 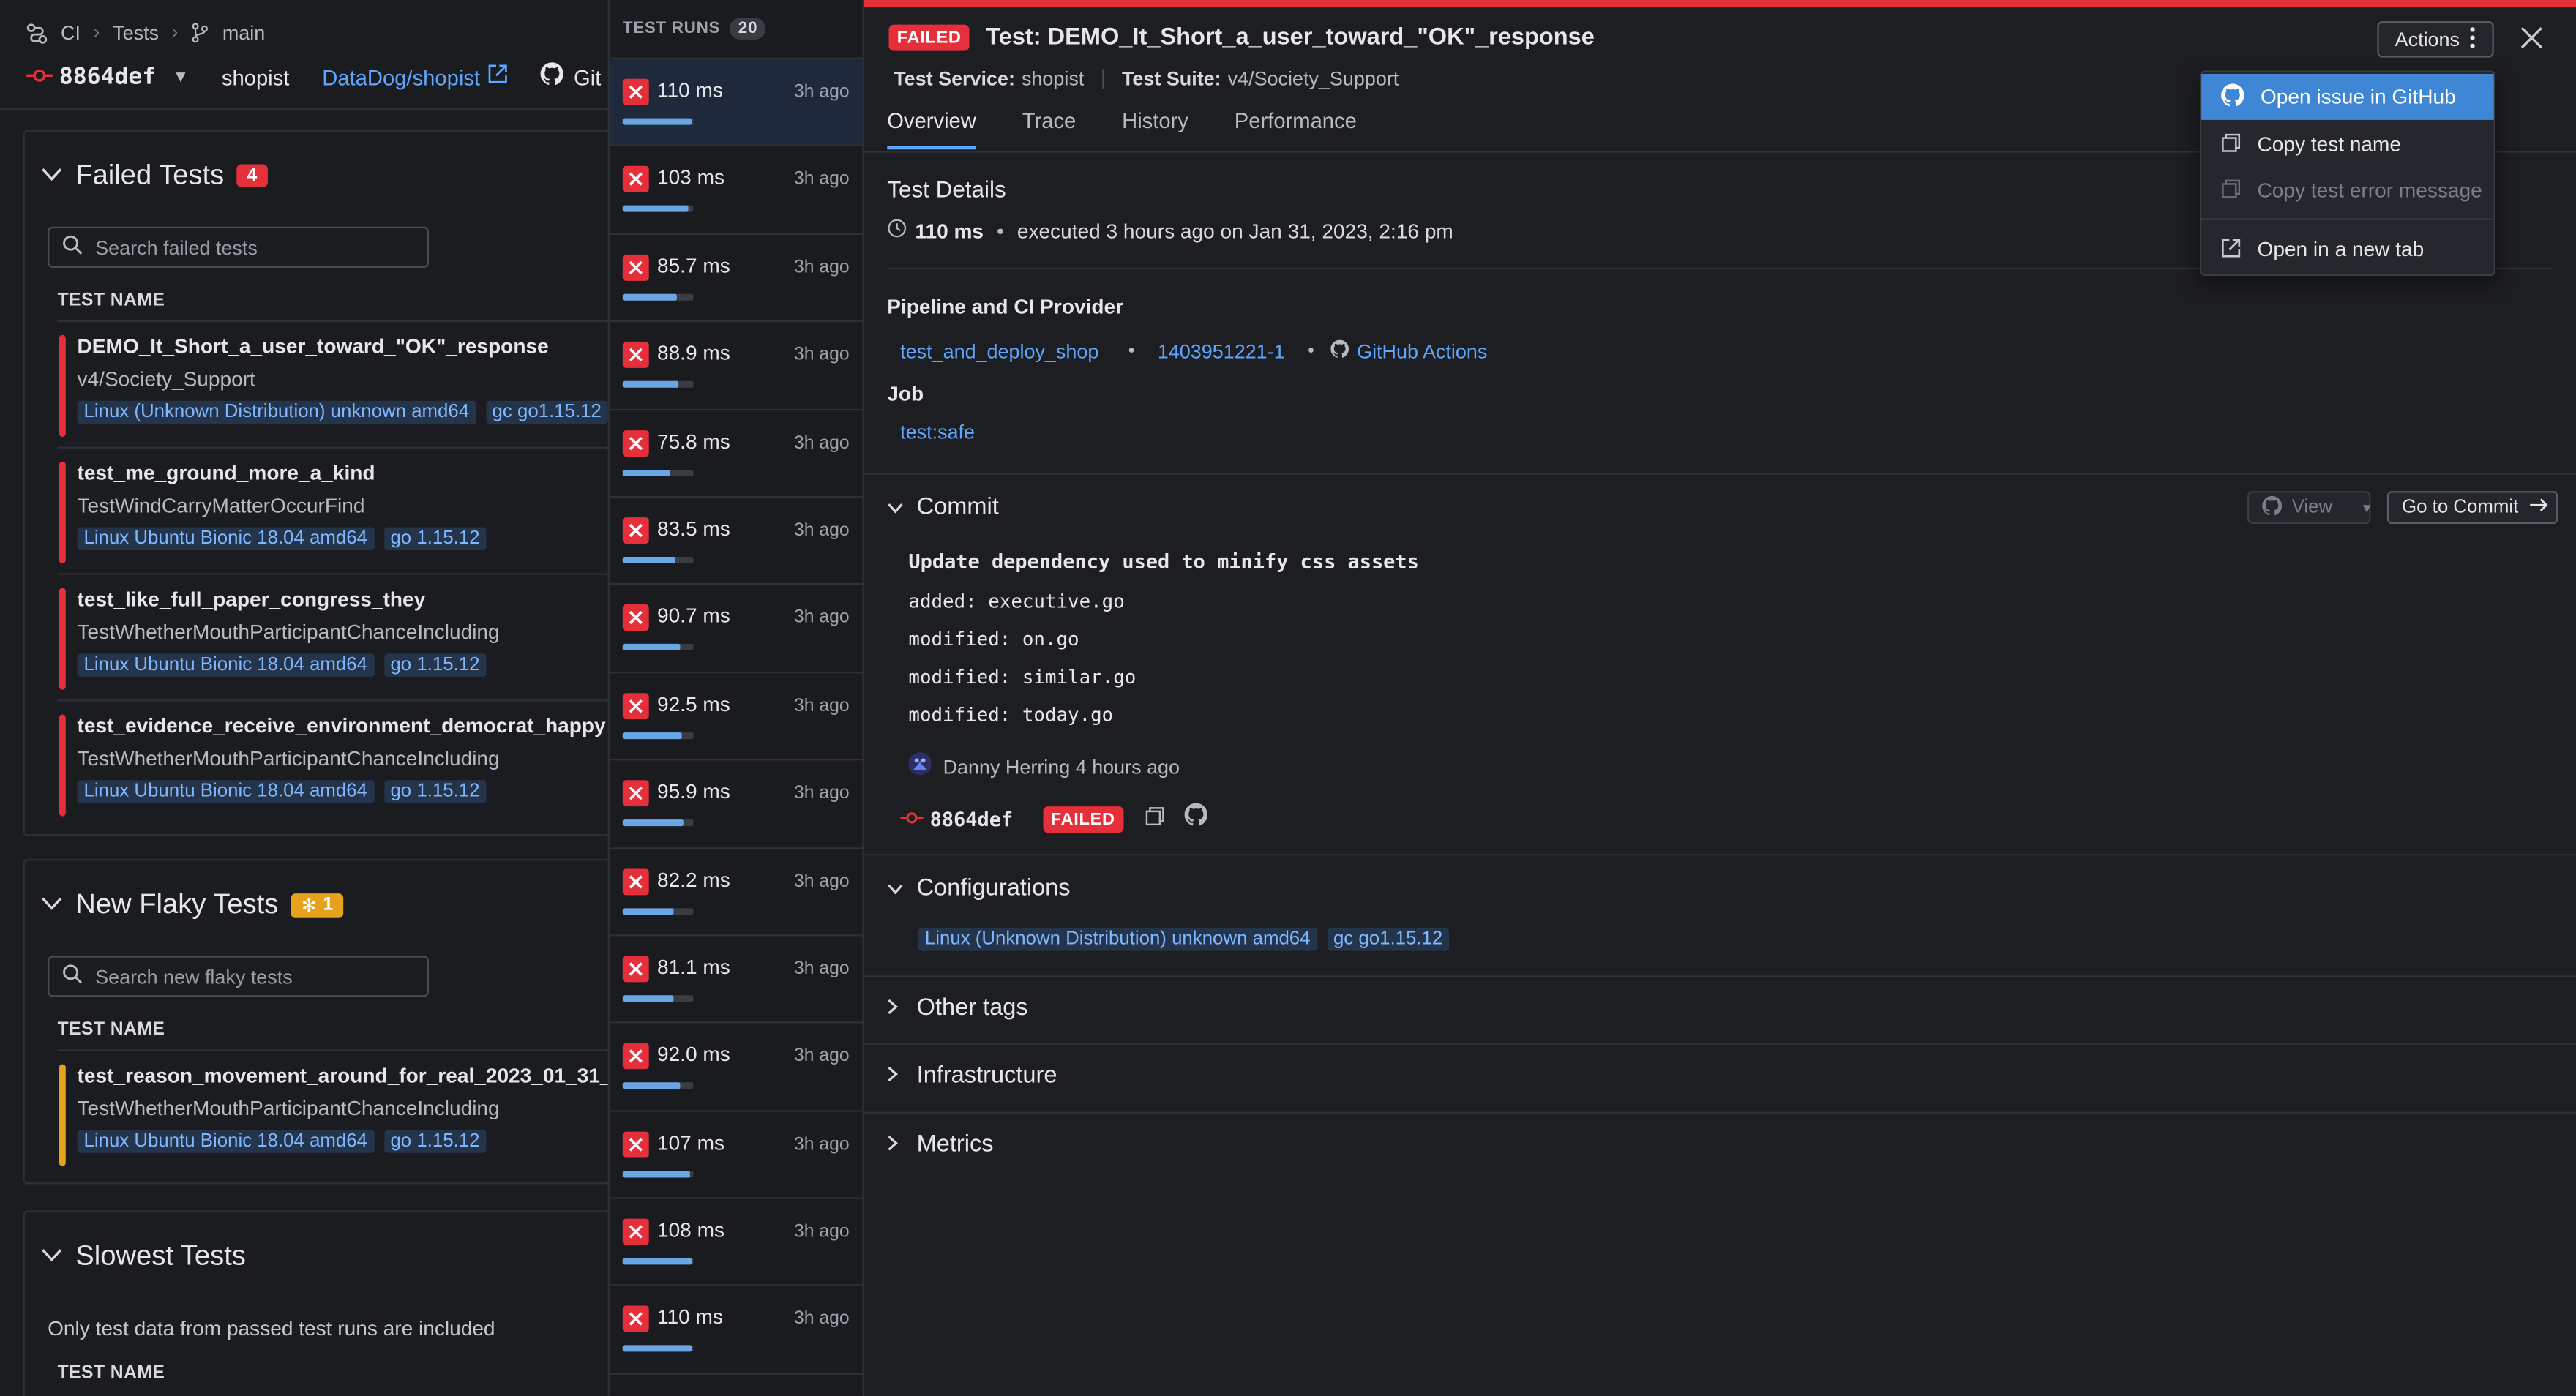 I want to click on test-run-item: 107 ms 3h ago, so click(x=736, y=1155).